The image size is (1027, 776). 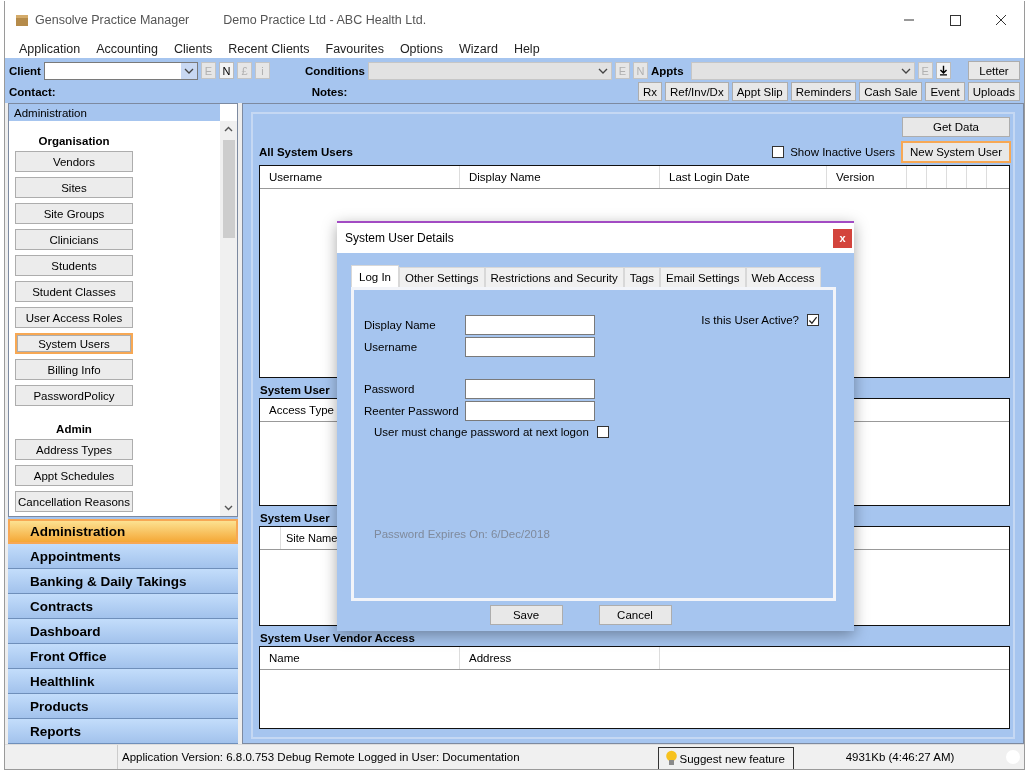 What do you see at coordinates (228, 189) in the screenshot?
I see `scrollbar-thumb` at bounding box center [228, 189].